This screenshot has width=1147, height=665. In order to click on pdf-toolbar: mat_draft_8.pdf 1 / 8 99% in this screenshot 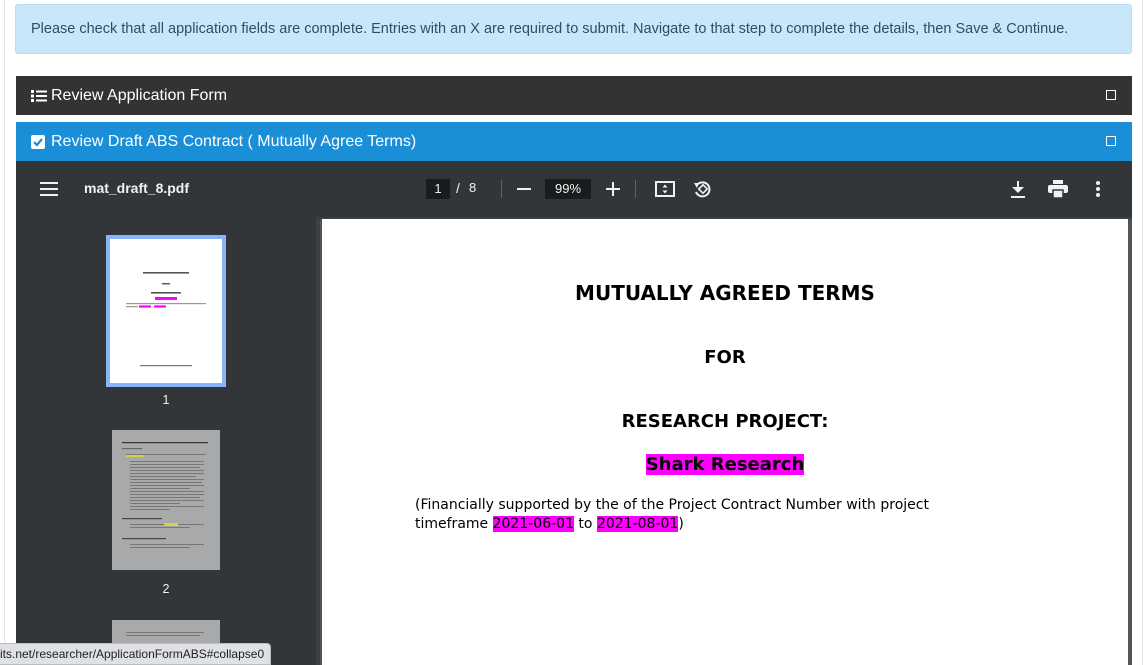, I will do `click(574, 189)`.